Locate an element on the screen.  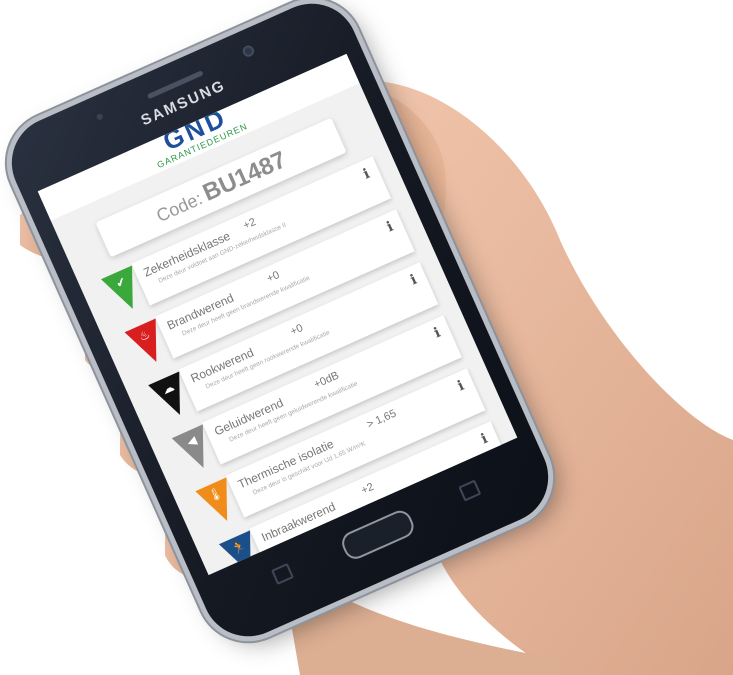
code-label: Code: is located at coordinates (179, 207).